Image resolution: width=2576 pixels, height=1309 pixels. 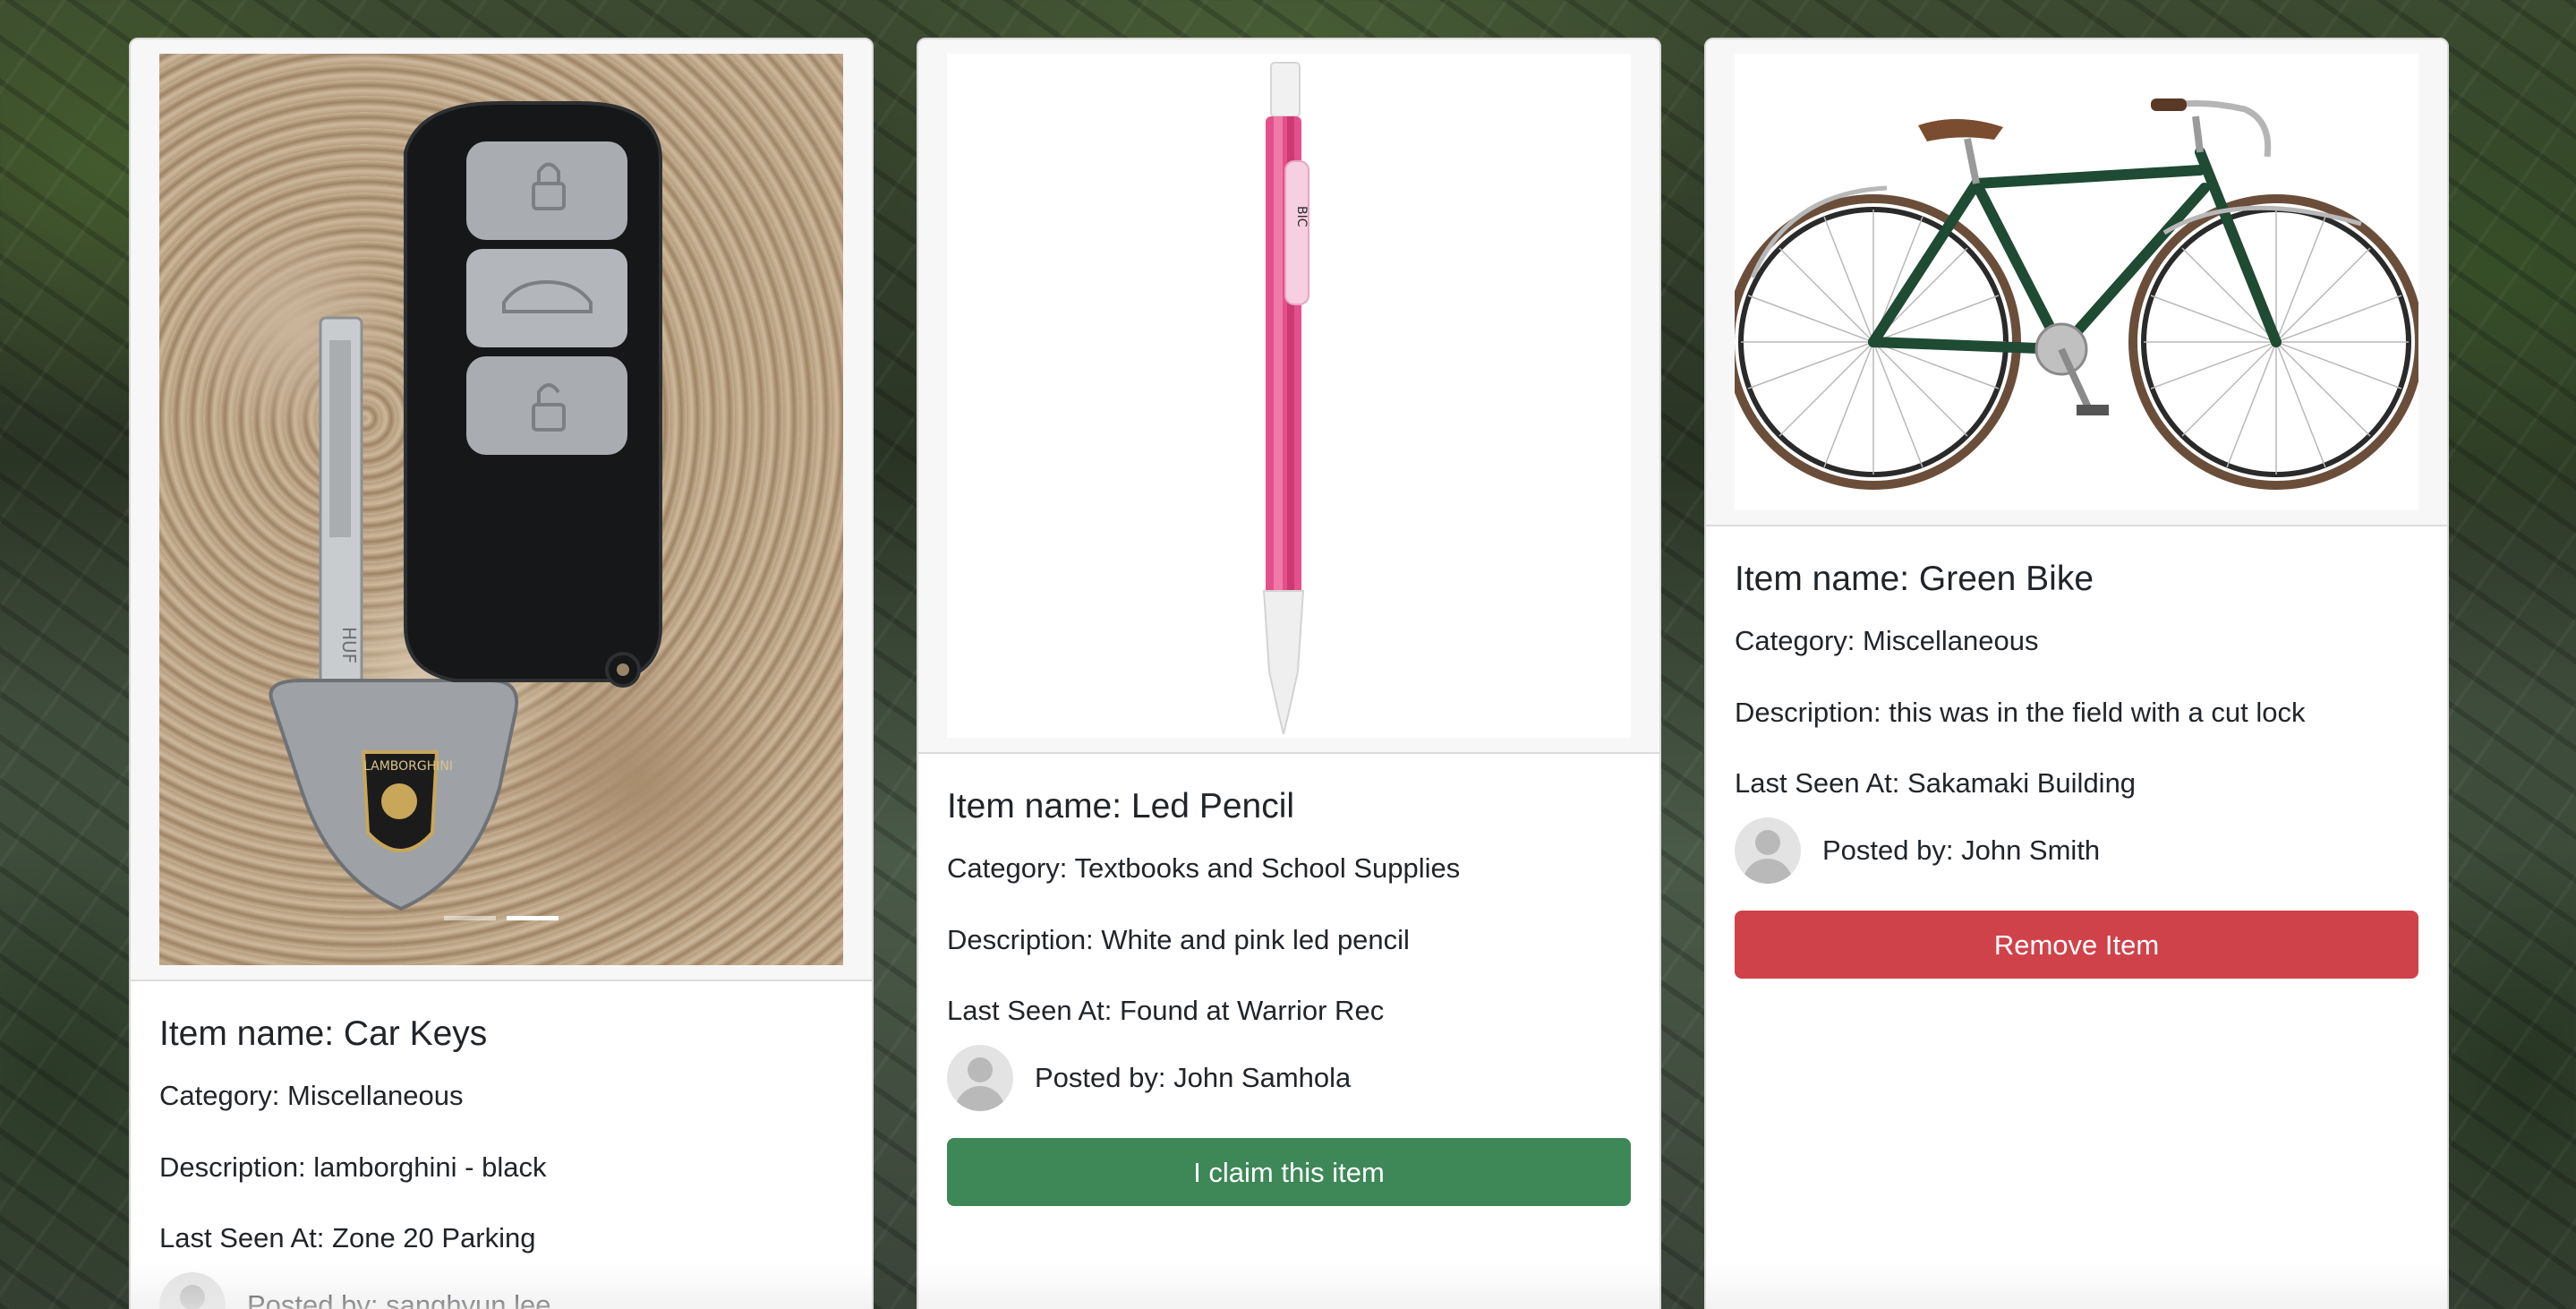 I want to click on posted-by-text: Posted by: sanghyun lee, so click(x=399, y=1299).